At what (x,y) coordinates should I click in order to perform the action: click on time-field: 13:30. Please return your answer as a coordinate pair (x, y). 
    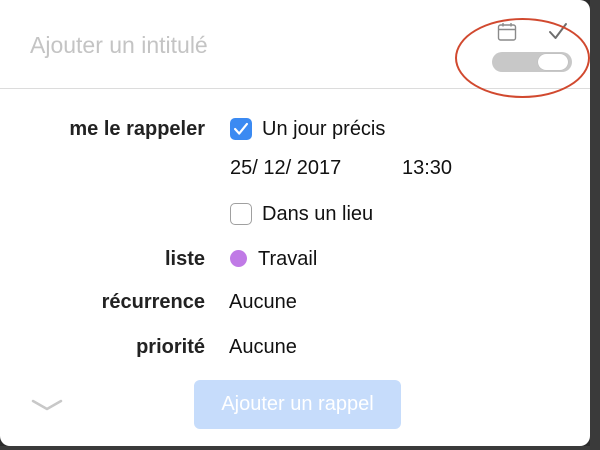
    Looking at the image, I should click on (427, 168).